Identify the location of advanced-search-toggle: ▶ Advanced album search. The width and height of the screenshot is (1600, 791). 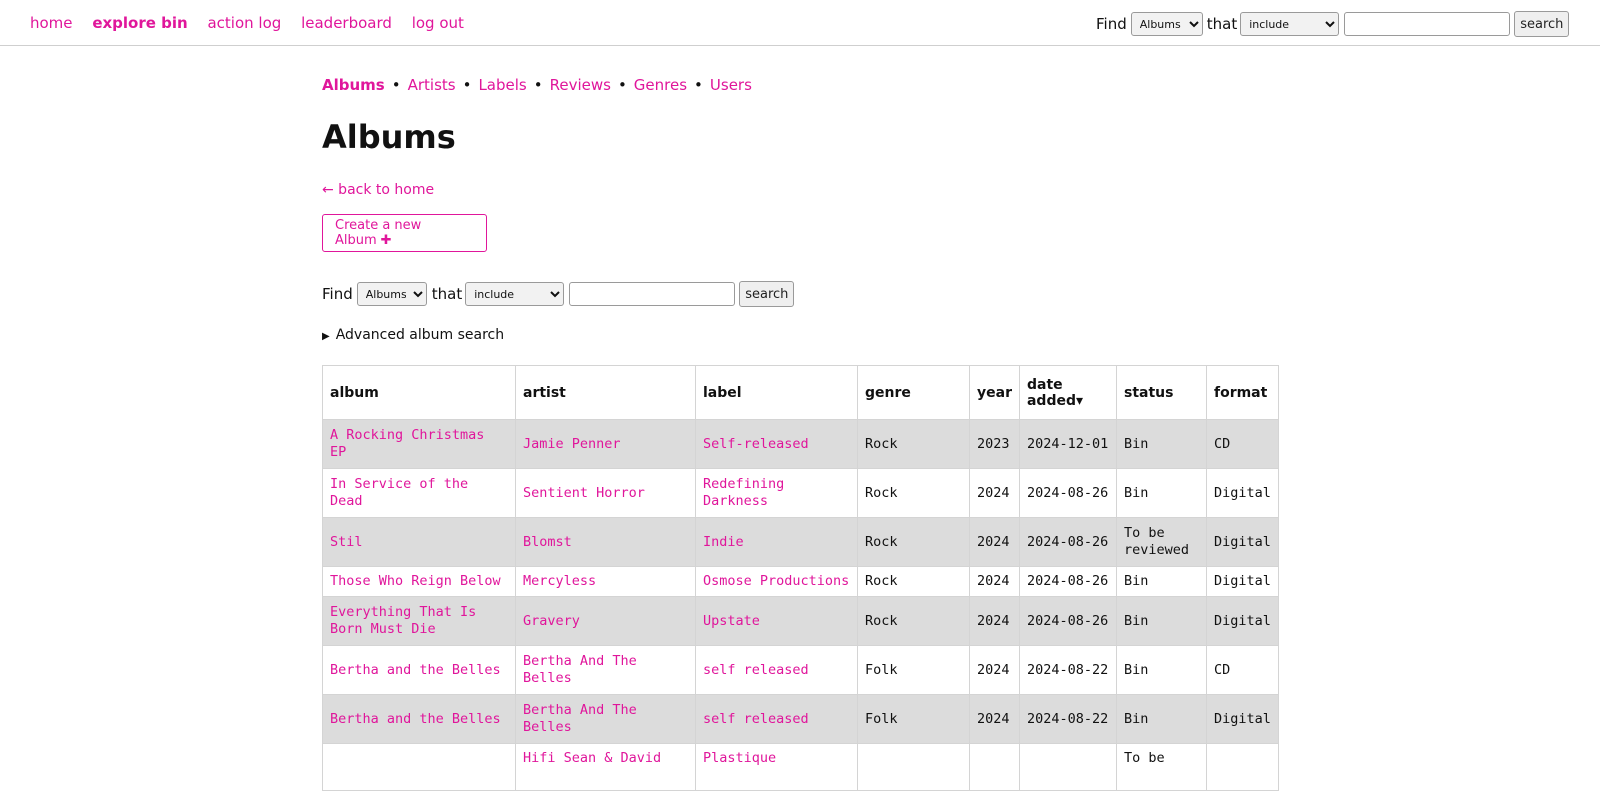
(413, 335).